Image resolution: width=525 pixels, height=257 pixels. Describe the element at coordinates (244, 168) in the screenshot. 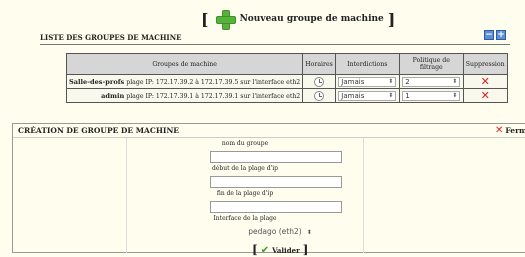

I see `start-ip-label: début de la plage d'ip` at that location.